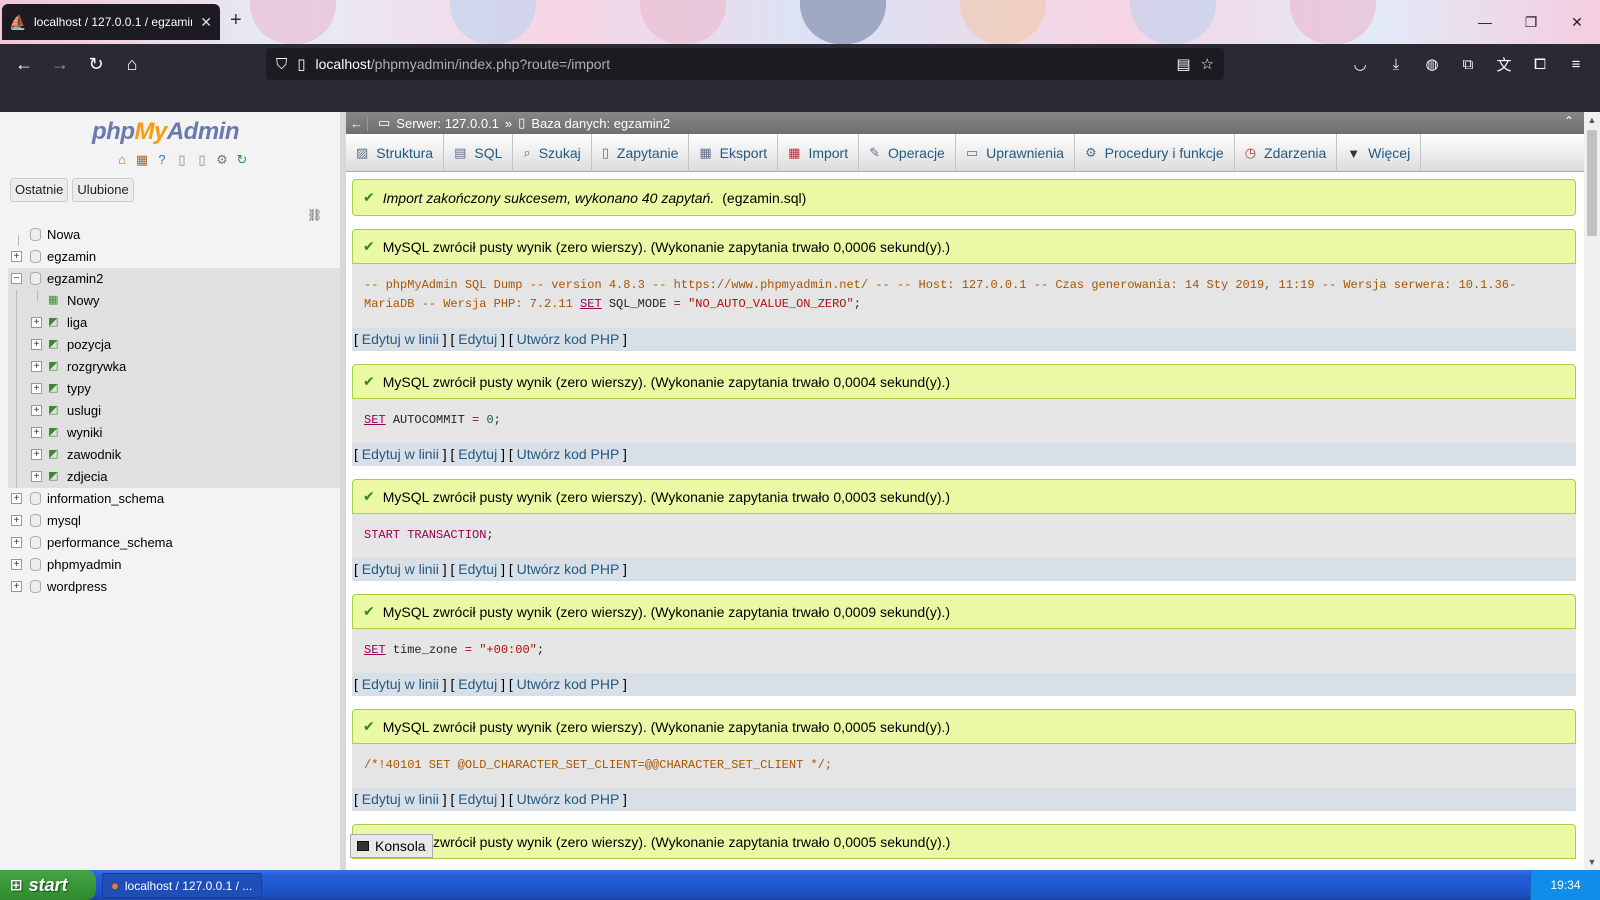  Describe the element at coordinates (236, 20) in the screenshot. I see `new-tab-icon: +` at that location.